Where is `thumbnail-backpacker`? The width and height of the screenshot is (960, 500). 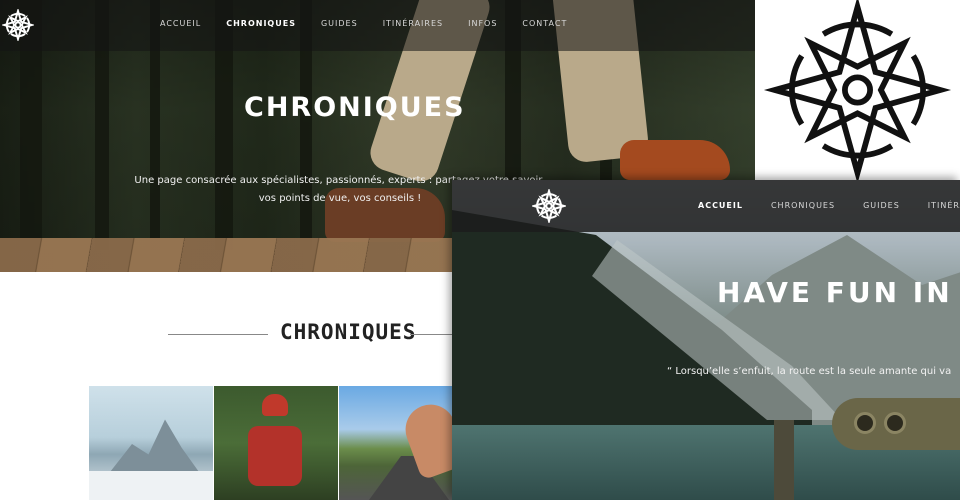 thumbnail-backpacker is located at coordinates (276, 443).